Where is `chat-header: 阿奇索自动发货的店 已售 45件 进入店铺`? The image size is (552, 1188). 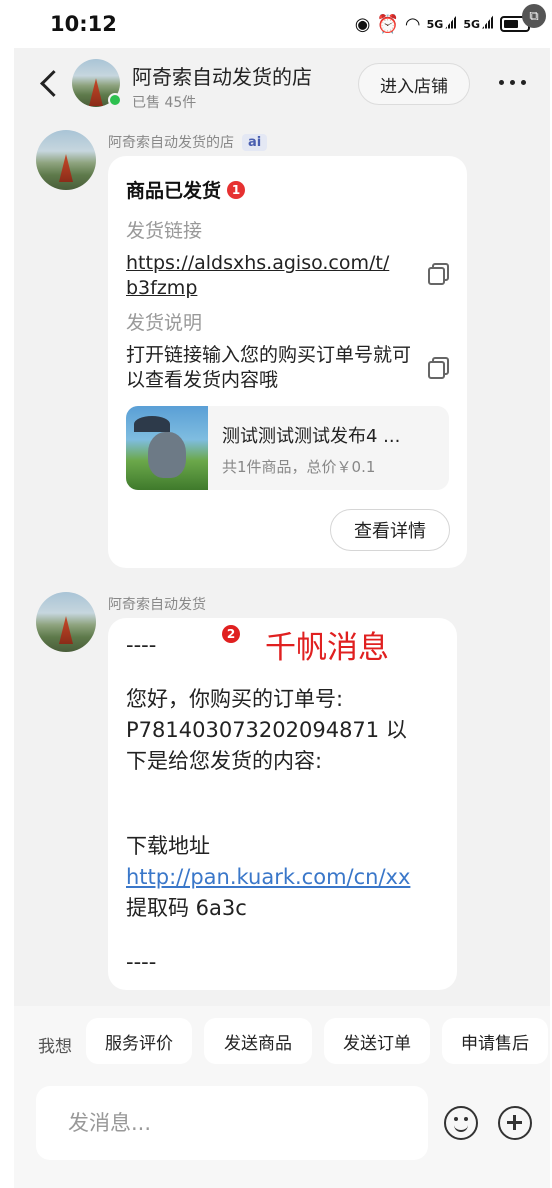 chat-header: 阿奇索自动发货的店 已售 45件 进入店铺 is located at coordinates (282, 84).